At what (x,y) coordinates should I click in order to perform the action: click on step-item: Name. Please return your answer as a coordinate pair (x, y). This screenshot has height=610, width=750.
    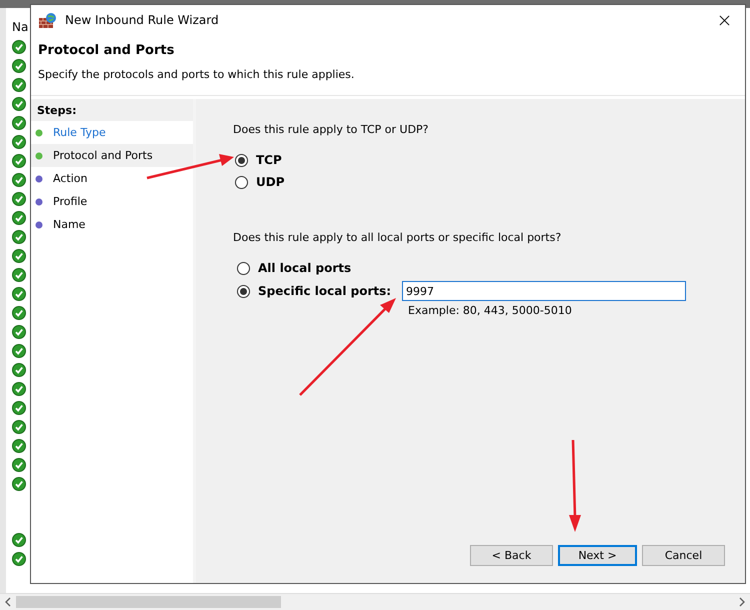
    Looking at the image, I should click on (112, 224).